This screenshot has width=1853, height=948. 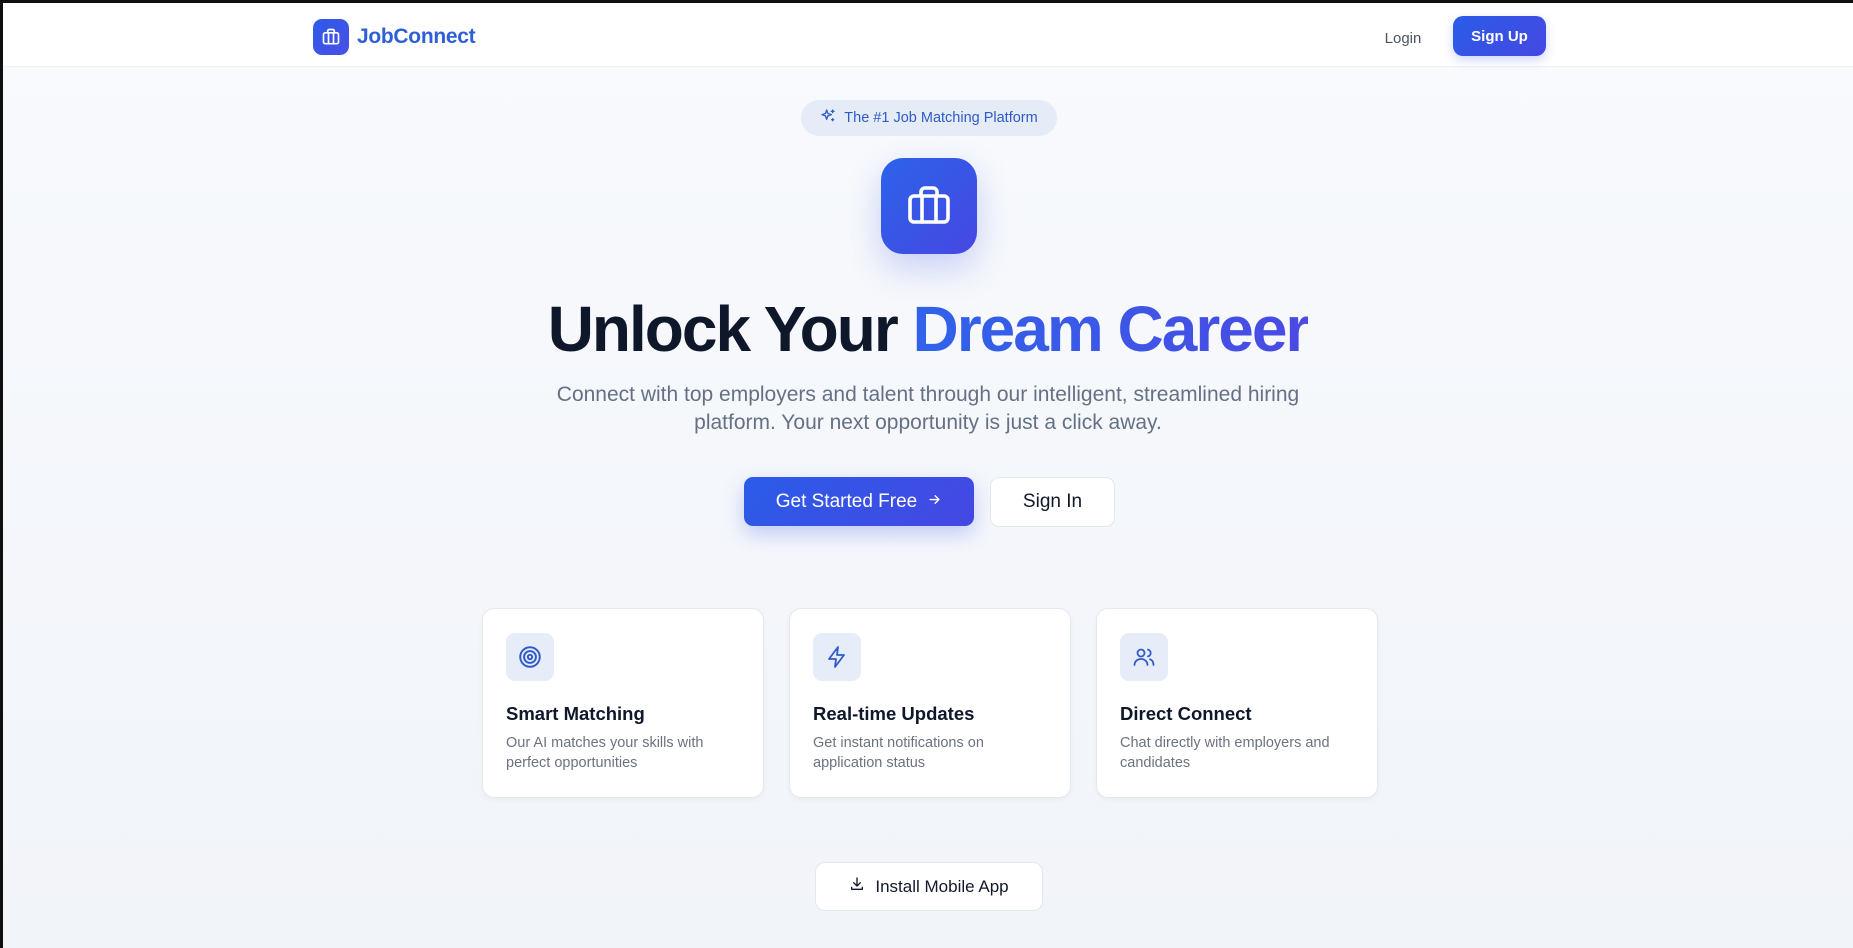 What do you see at coordinates (723, 329) in the screenshot?
I see `headline-part1: Unlock Your` at bounding box center [723, 329].